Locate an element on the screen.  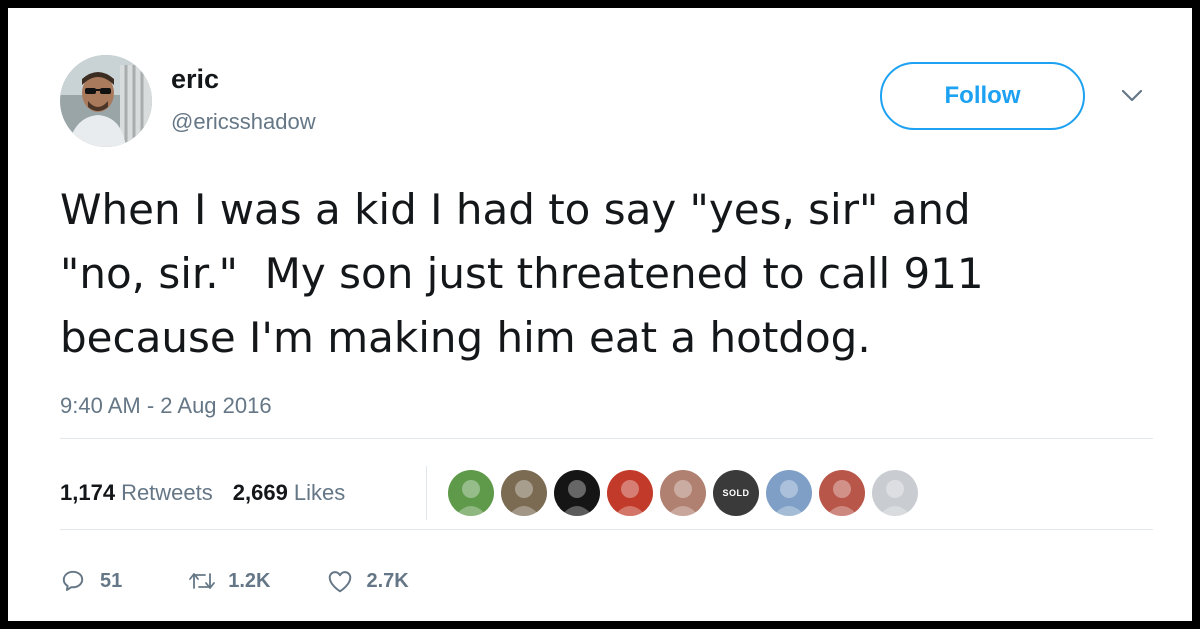
liker-avatar-red-icon is located at coordinates (630, 493).